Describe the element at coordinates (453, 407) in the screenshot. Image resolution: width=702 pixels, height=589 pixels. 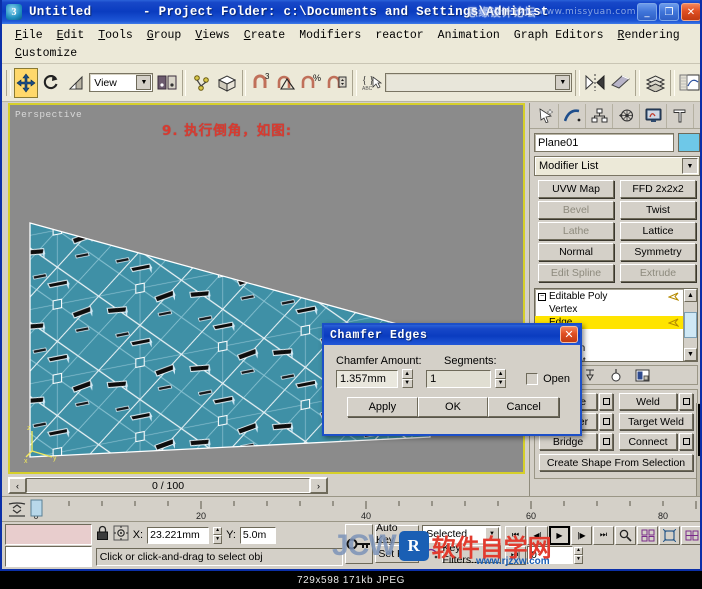
I see `ok-button: OK` at that location.